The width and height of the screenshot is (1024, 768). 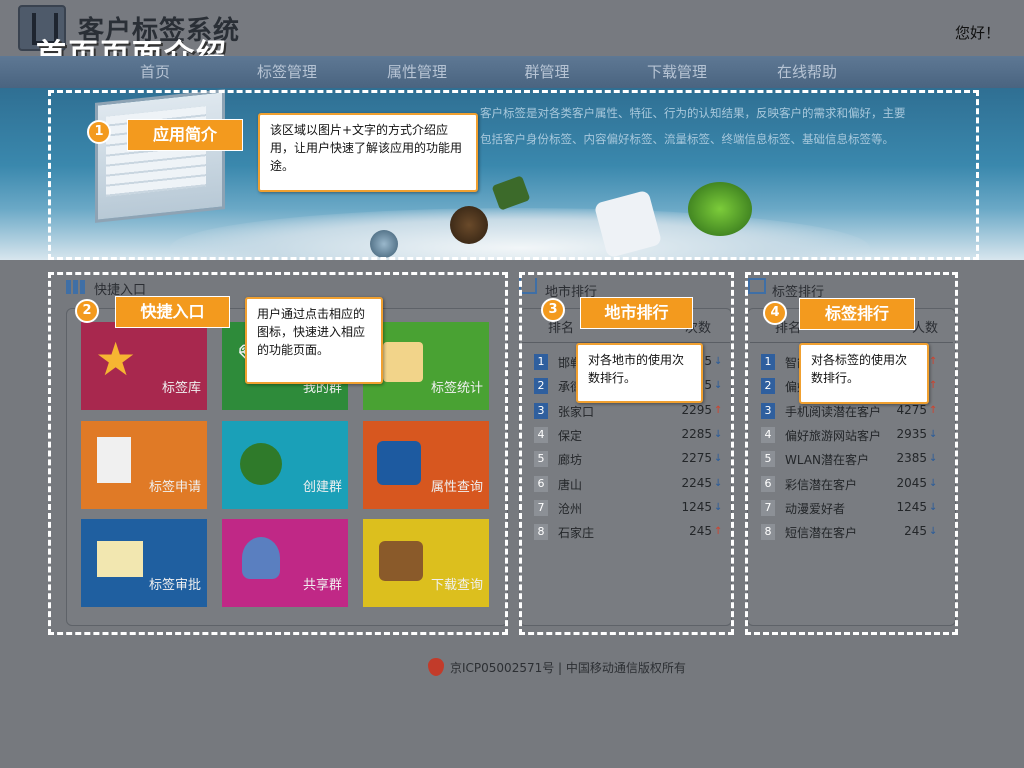 I want to click on nav-item-tag-management: 标签管理, so click(x=287, y=72).